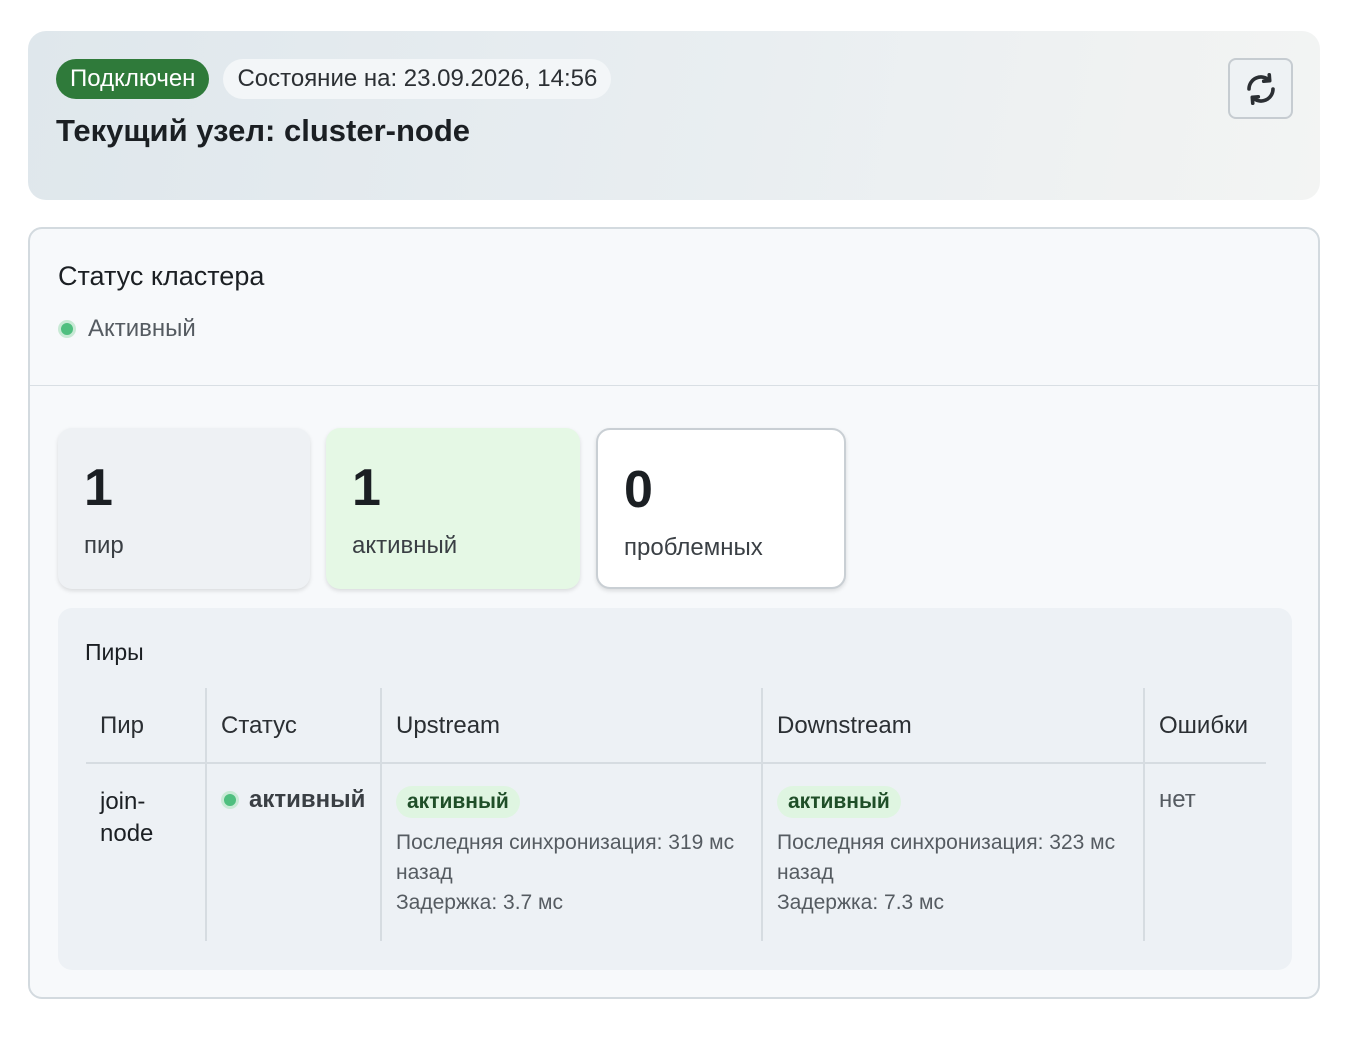  What do you see at coordinates (693, 547) in the screenshot?
I see `stat-label: проблемных` at bounding box center [693, 547].